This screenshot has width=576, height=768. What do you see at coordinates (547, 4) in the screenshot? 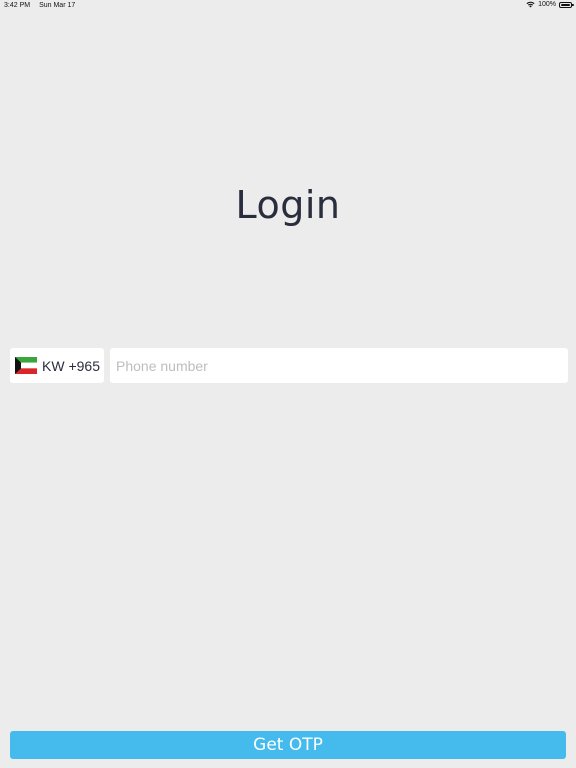
I see `battery-percentage: 100%` at bounding box center [547, 4].